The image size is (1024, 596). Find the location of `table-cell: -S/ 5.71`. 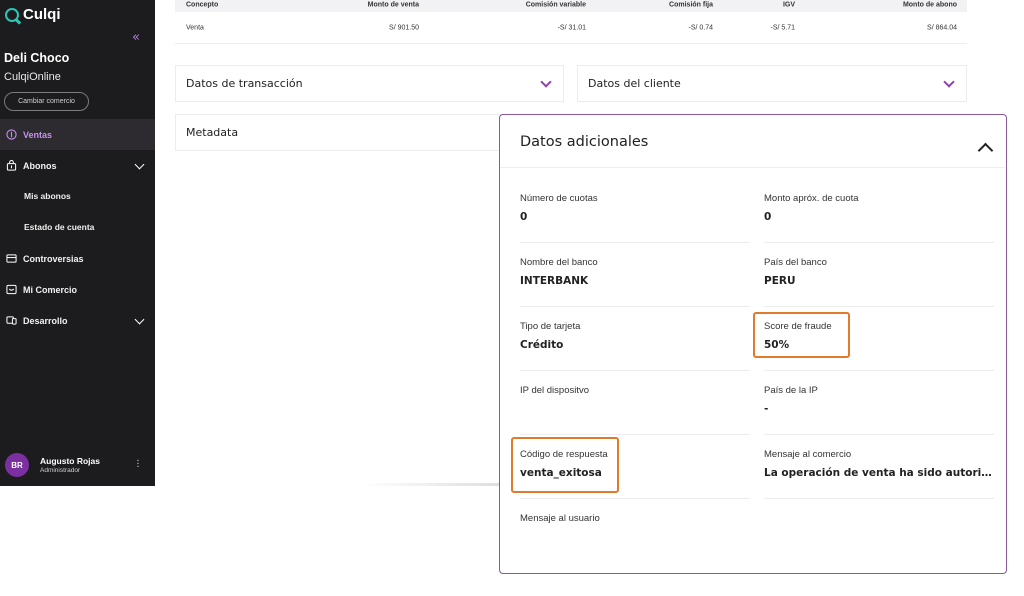

table-cell: -S/ 5.71 is located at coordinates (782, 27).